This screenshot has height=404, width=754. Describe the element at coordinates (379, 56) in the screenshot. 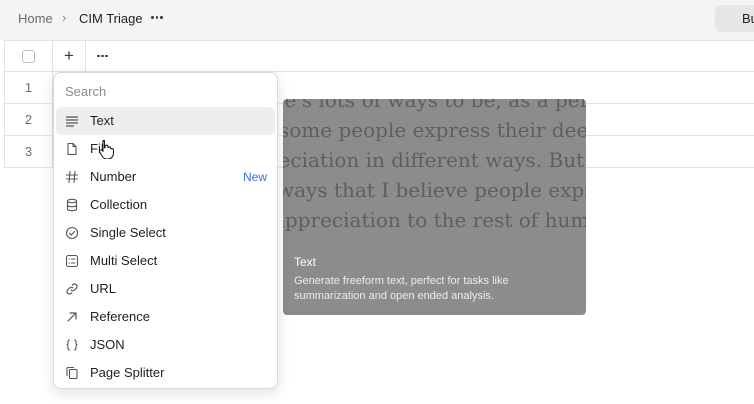

I see `table-header: +` at that location.